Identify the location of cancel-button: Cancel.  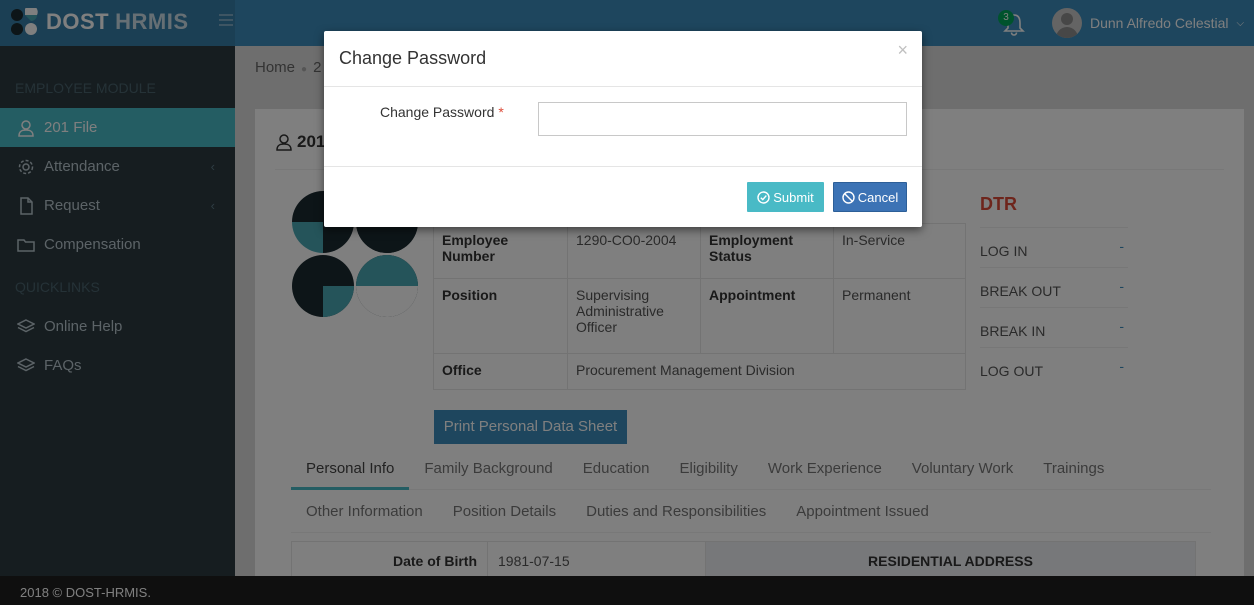
(870, 197).